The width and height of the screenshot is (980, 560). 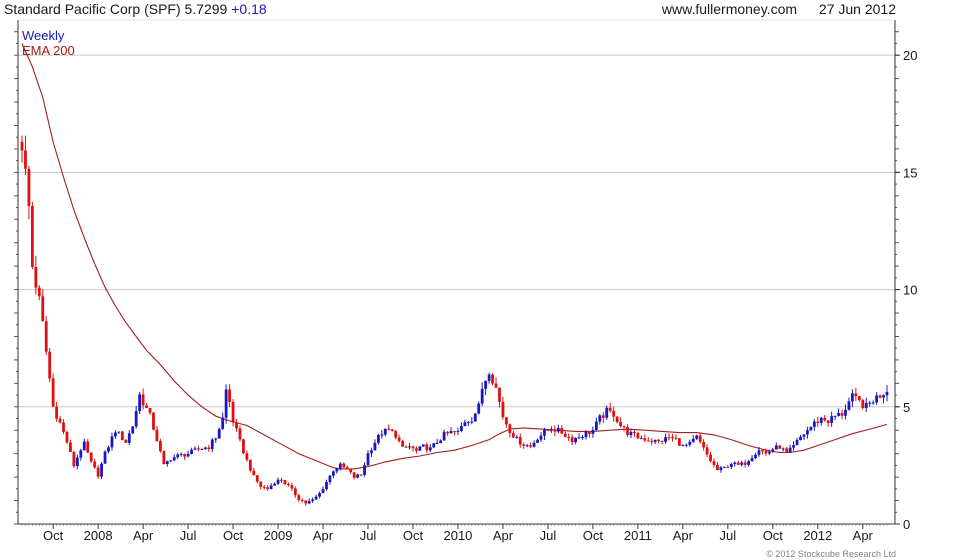 I want to click on legend-ema: EMA 200, so click(x=48, y=50).